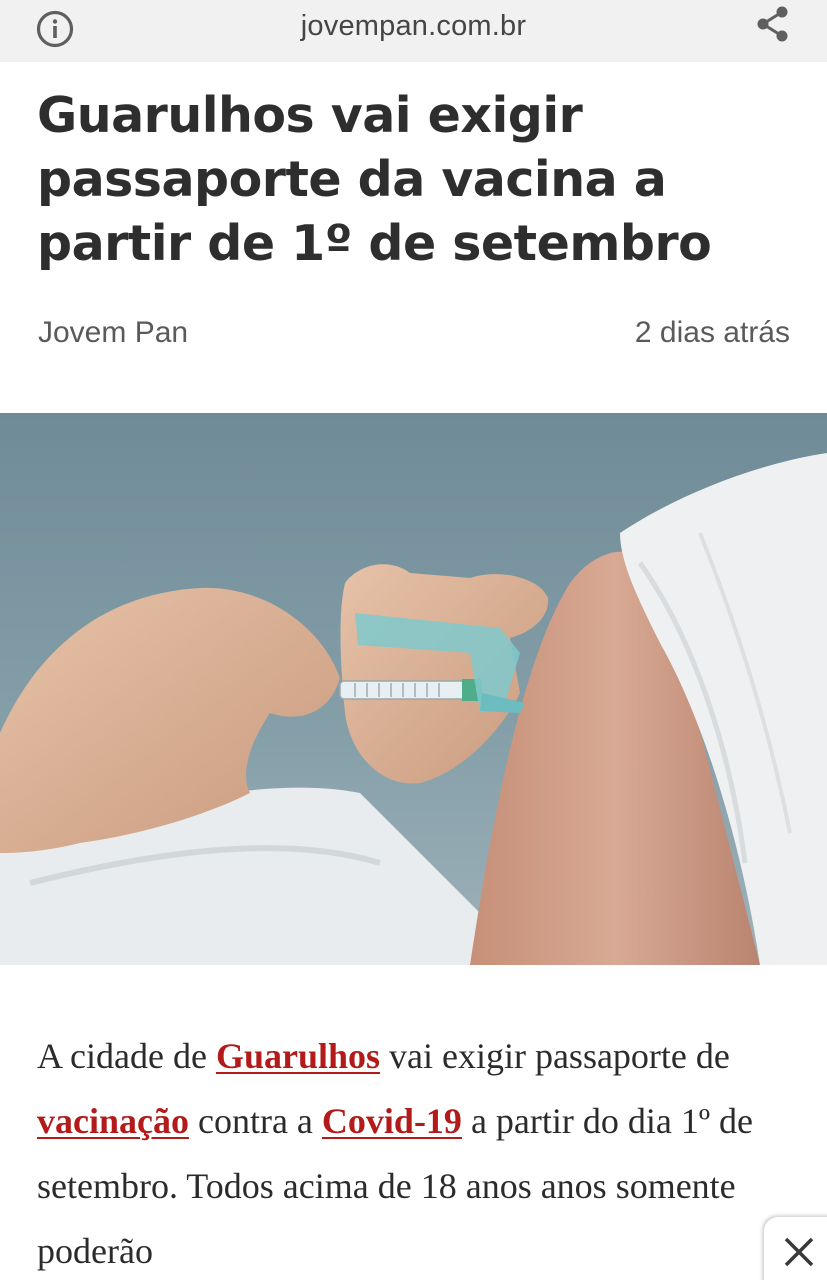 This screenshot has height=1280, width=827. Describe the element at coordinates (414, 333) in the screenshot. I see `article-byline: Jovem Pan 2 dias atrás` at that location.